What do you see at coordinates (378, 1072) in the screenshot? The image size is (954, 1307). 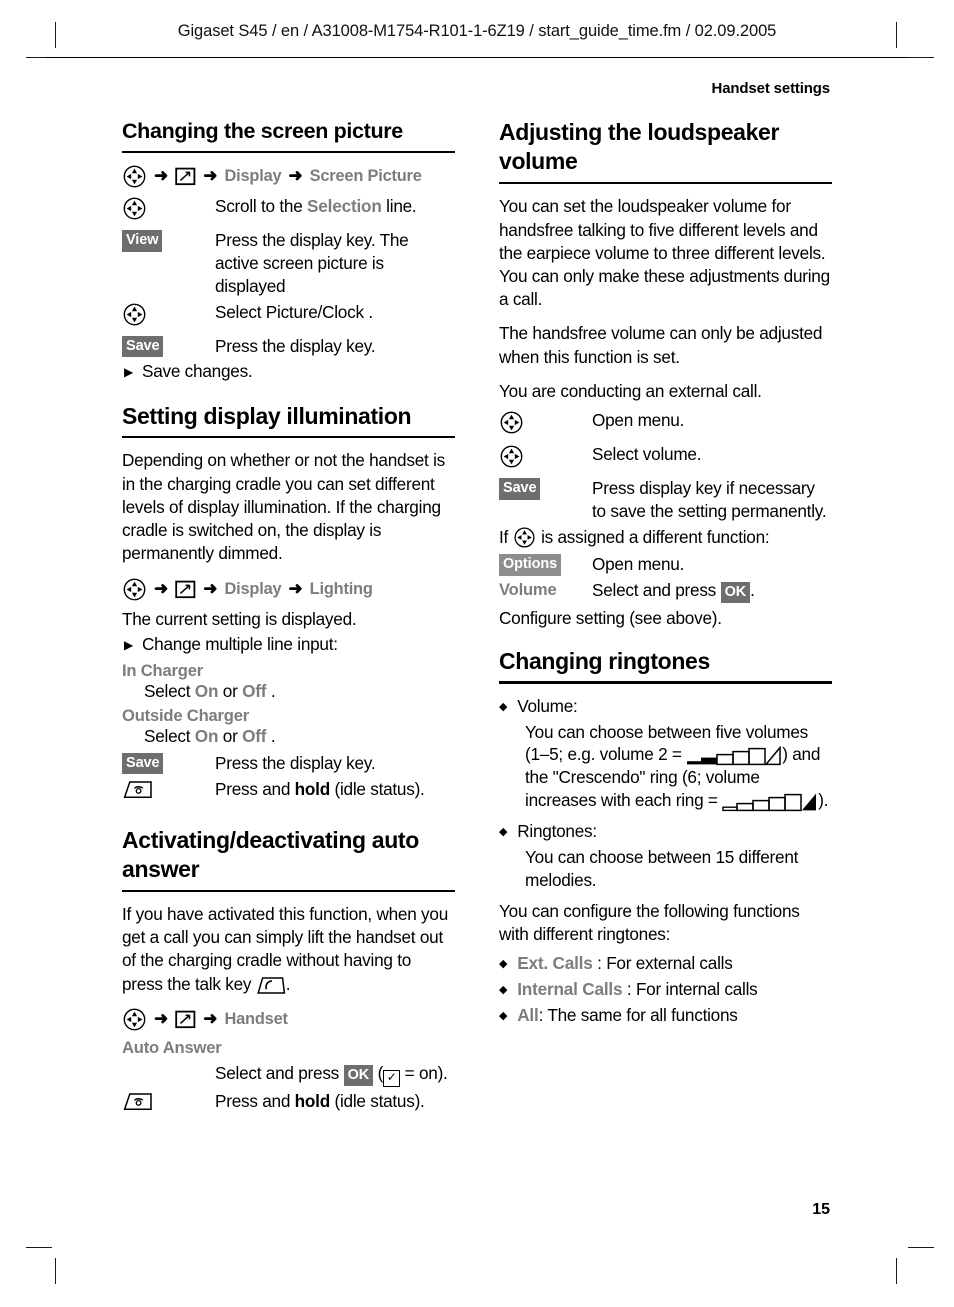 I see `text-part: (` at bounding box center [378, 1072].